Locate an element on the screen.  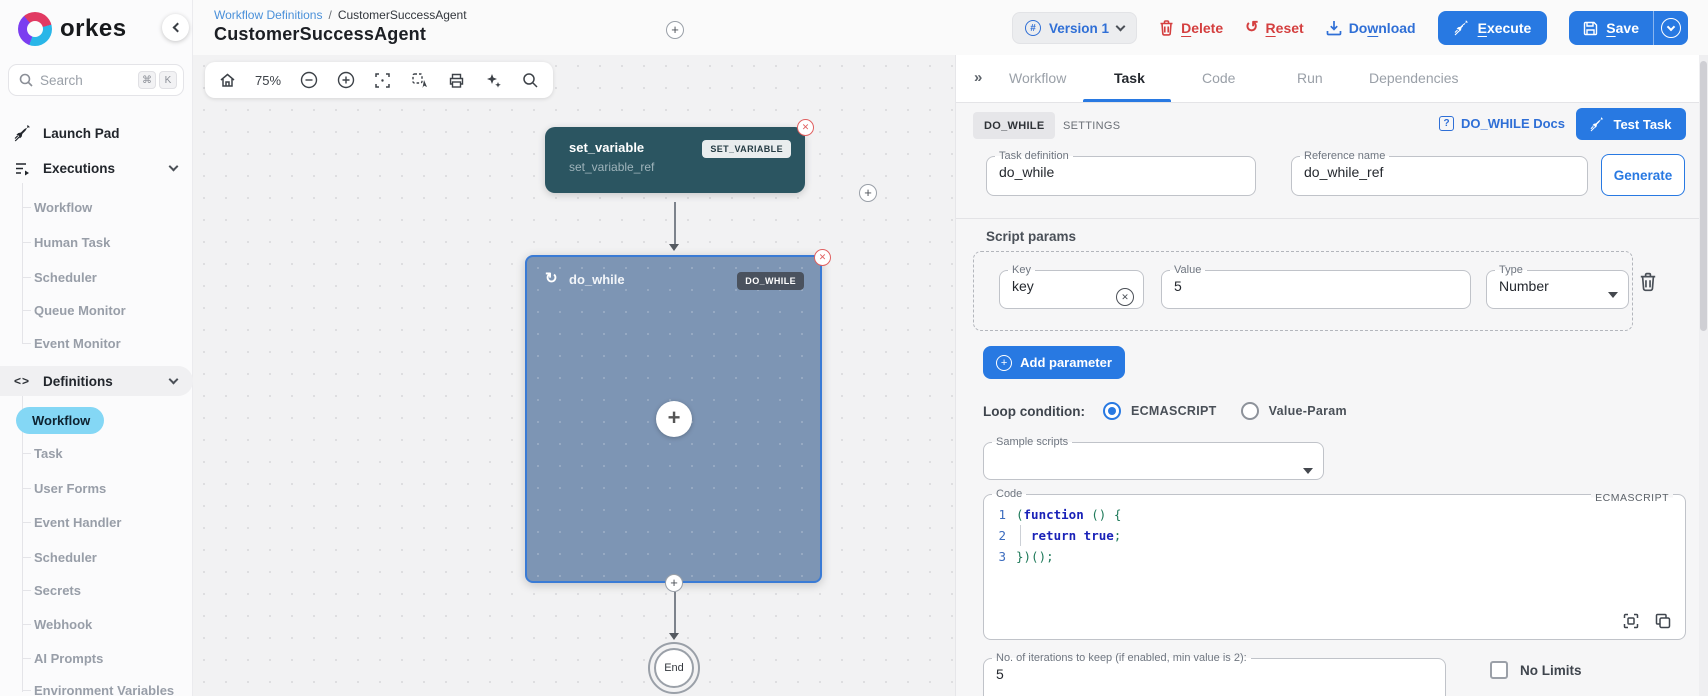
task-definition-value: do_while is located at coordinates (1121, 174).